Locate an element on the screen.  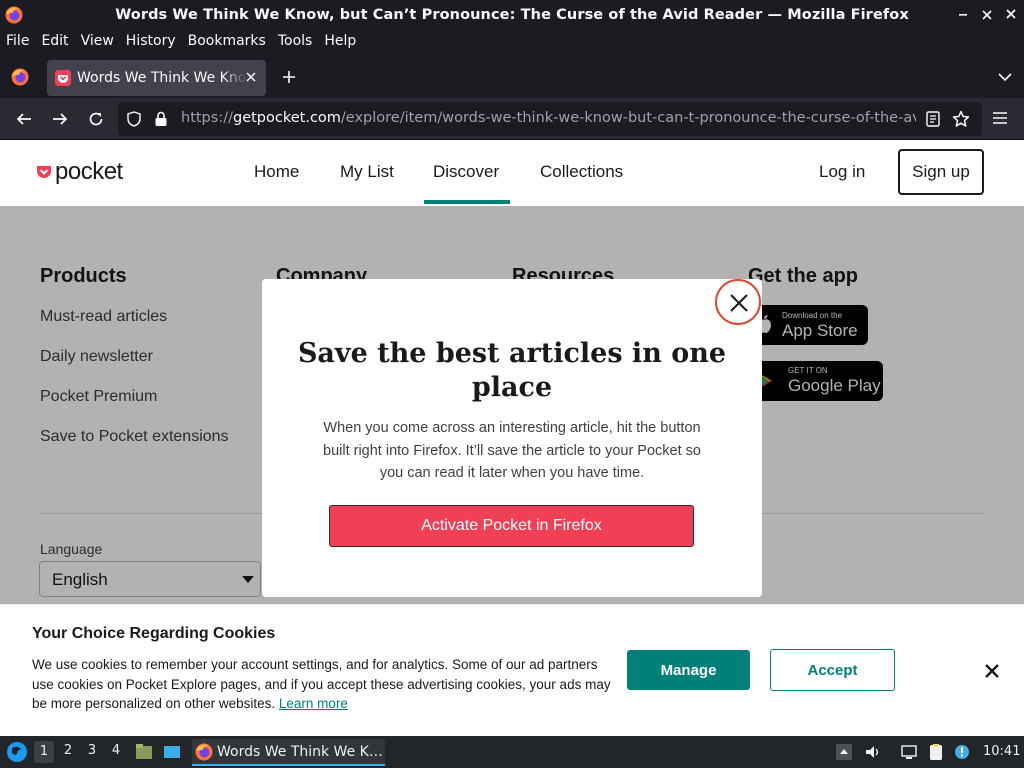
login-link: Log in is located at coordinates (842, 172).